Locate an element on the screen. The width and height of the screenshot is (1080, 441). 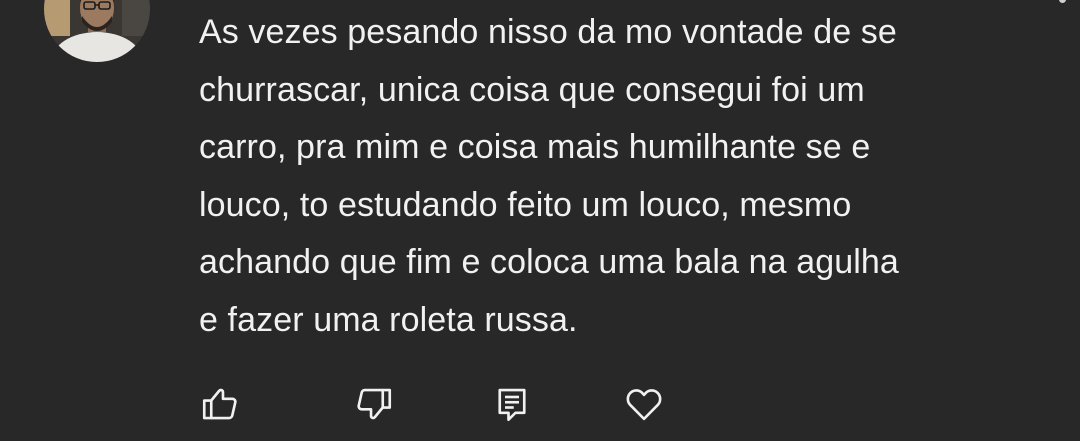
thumbs-down-icon is located at coordinates (374, 404).